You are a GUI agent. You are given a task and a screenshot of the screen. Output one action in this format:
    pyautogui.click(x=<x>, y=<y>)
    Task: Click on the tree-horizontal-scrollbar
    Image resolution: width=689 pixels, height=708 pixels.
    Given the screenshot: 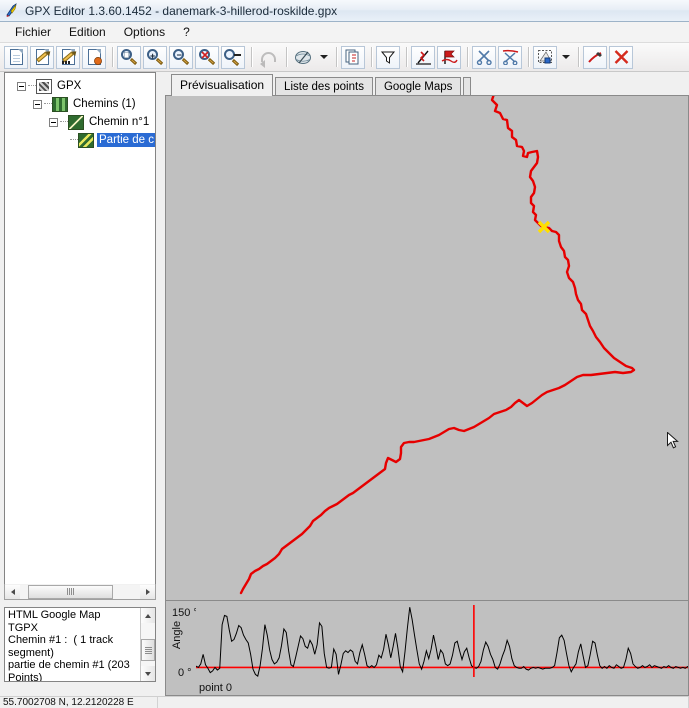 What is the action you would take?
    pyautogui.click(x=80, y=592)
    